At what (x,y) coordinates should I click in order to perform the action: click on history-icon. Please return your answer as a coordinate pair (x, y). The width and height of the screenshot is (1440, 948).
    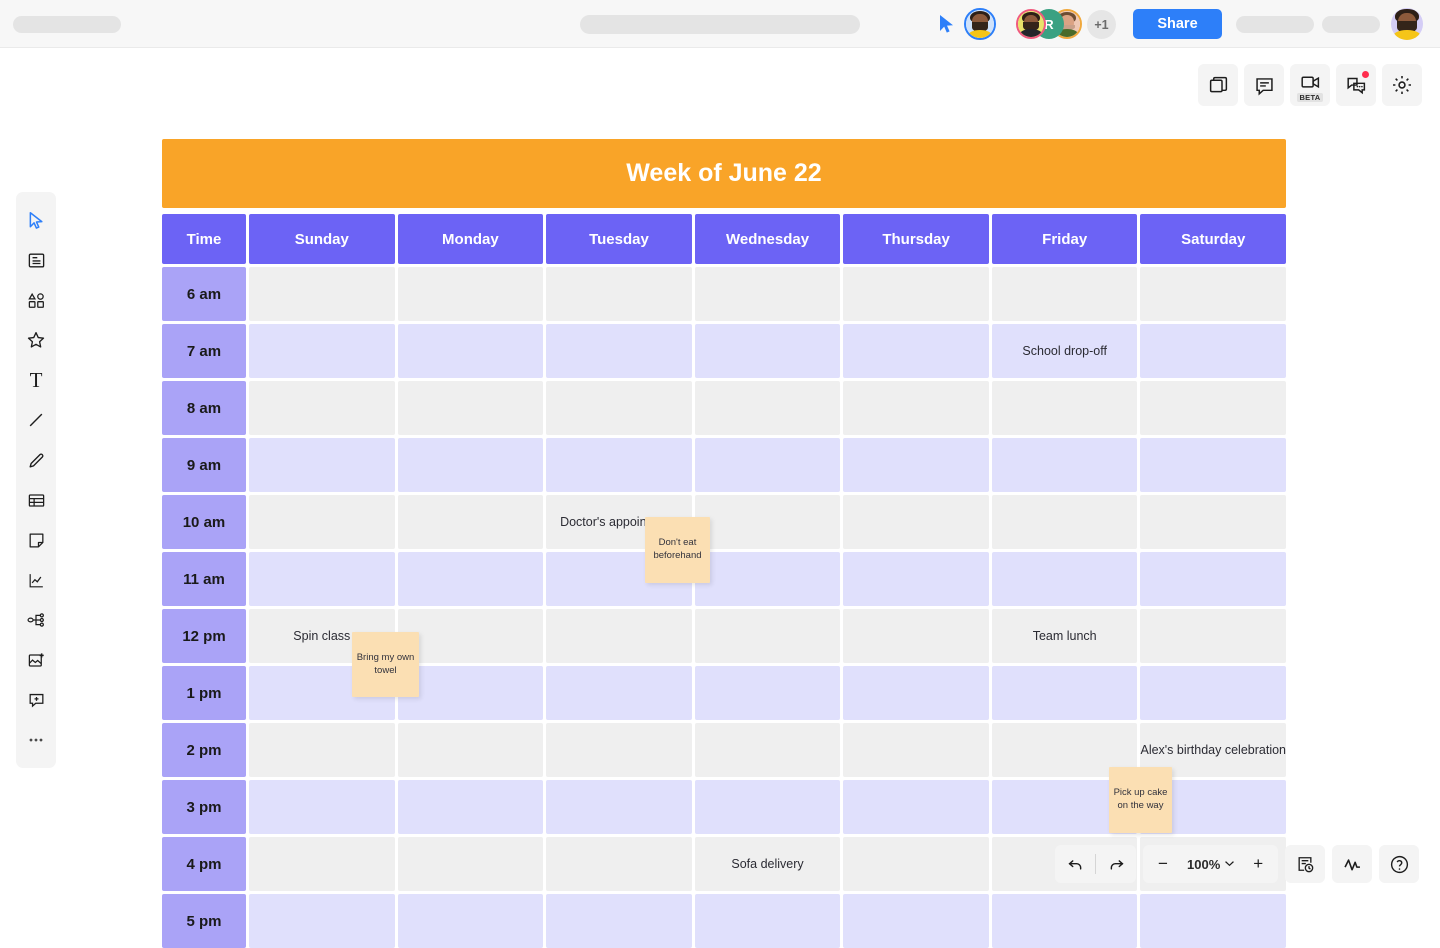
    Looking at the image, I should click on (1305, 864).